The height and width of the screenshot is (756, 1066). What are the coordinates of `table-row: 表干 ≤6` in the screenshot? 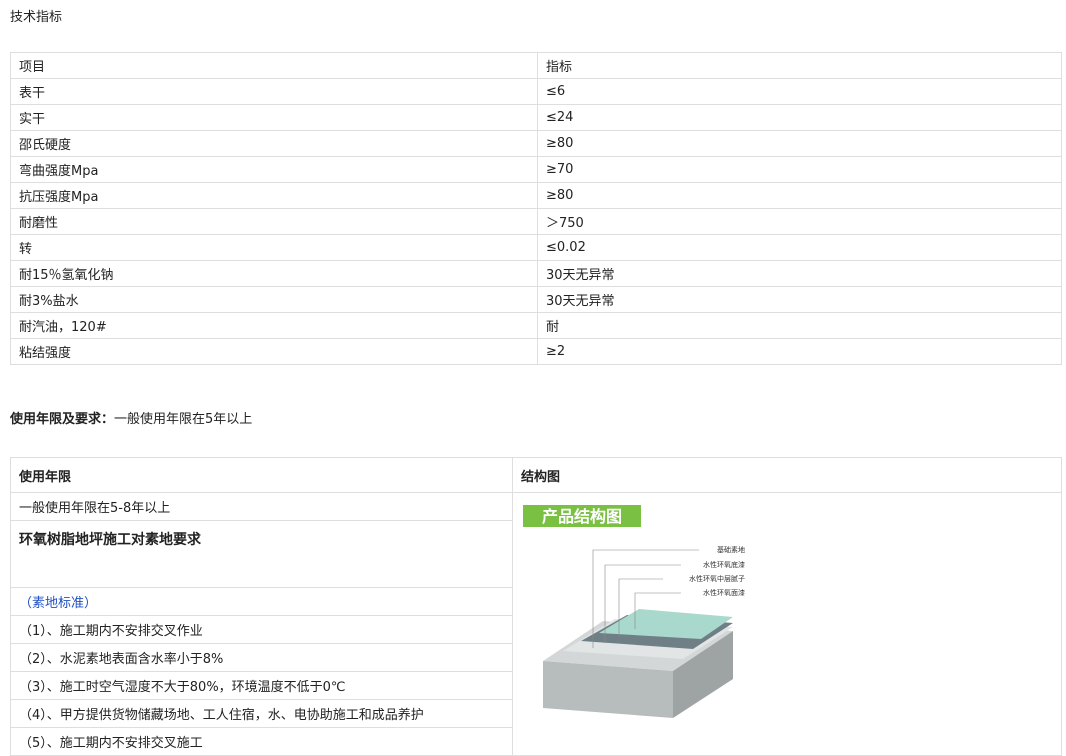 It's located at (536, 91).